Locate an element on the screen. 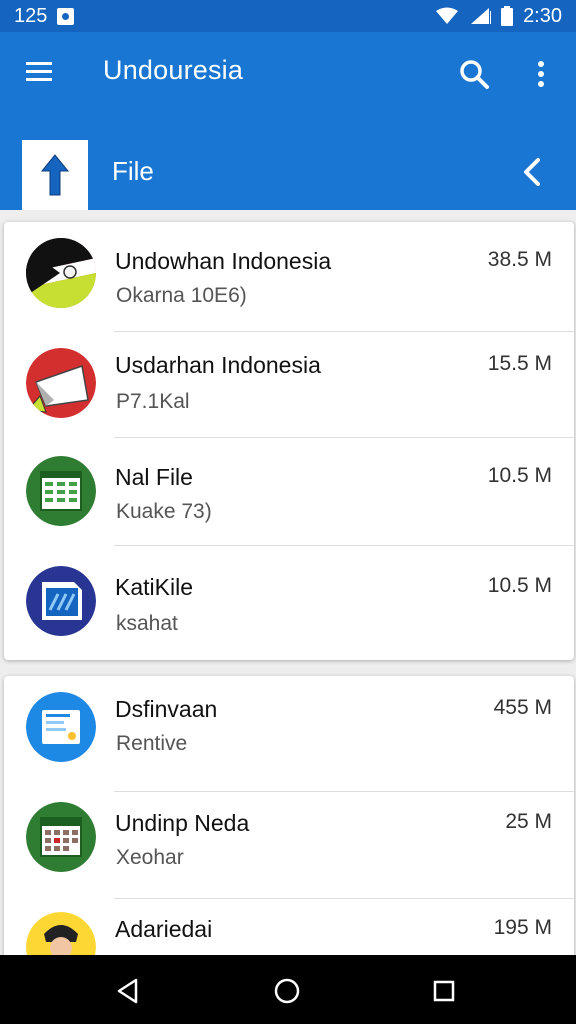 The height and width of the screenshot is (1024, 576). file-name: Adariedai is located at coordinates (164, 929).